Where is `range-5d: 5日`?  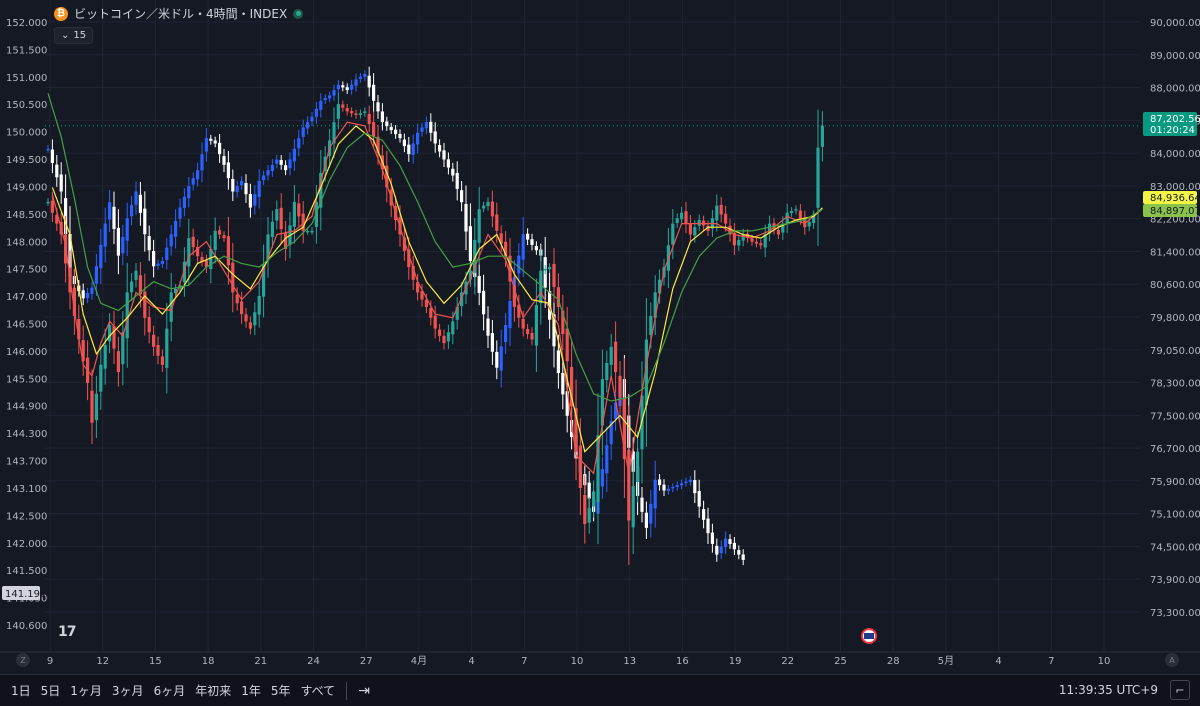
range-5d: 5日 is located at coordinates (51, 690).